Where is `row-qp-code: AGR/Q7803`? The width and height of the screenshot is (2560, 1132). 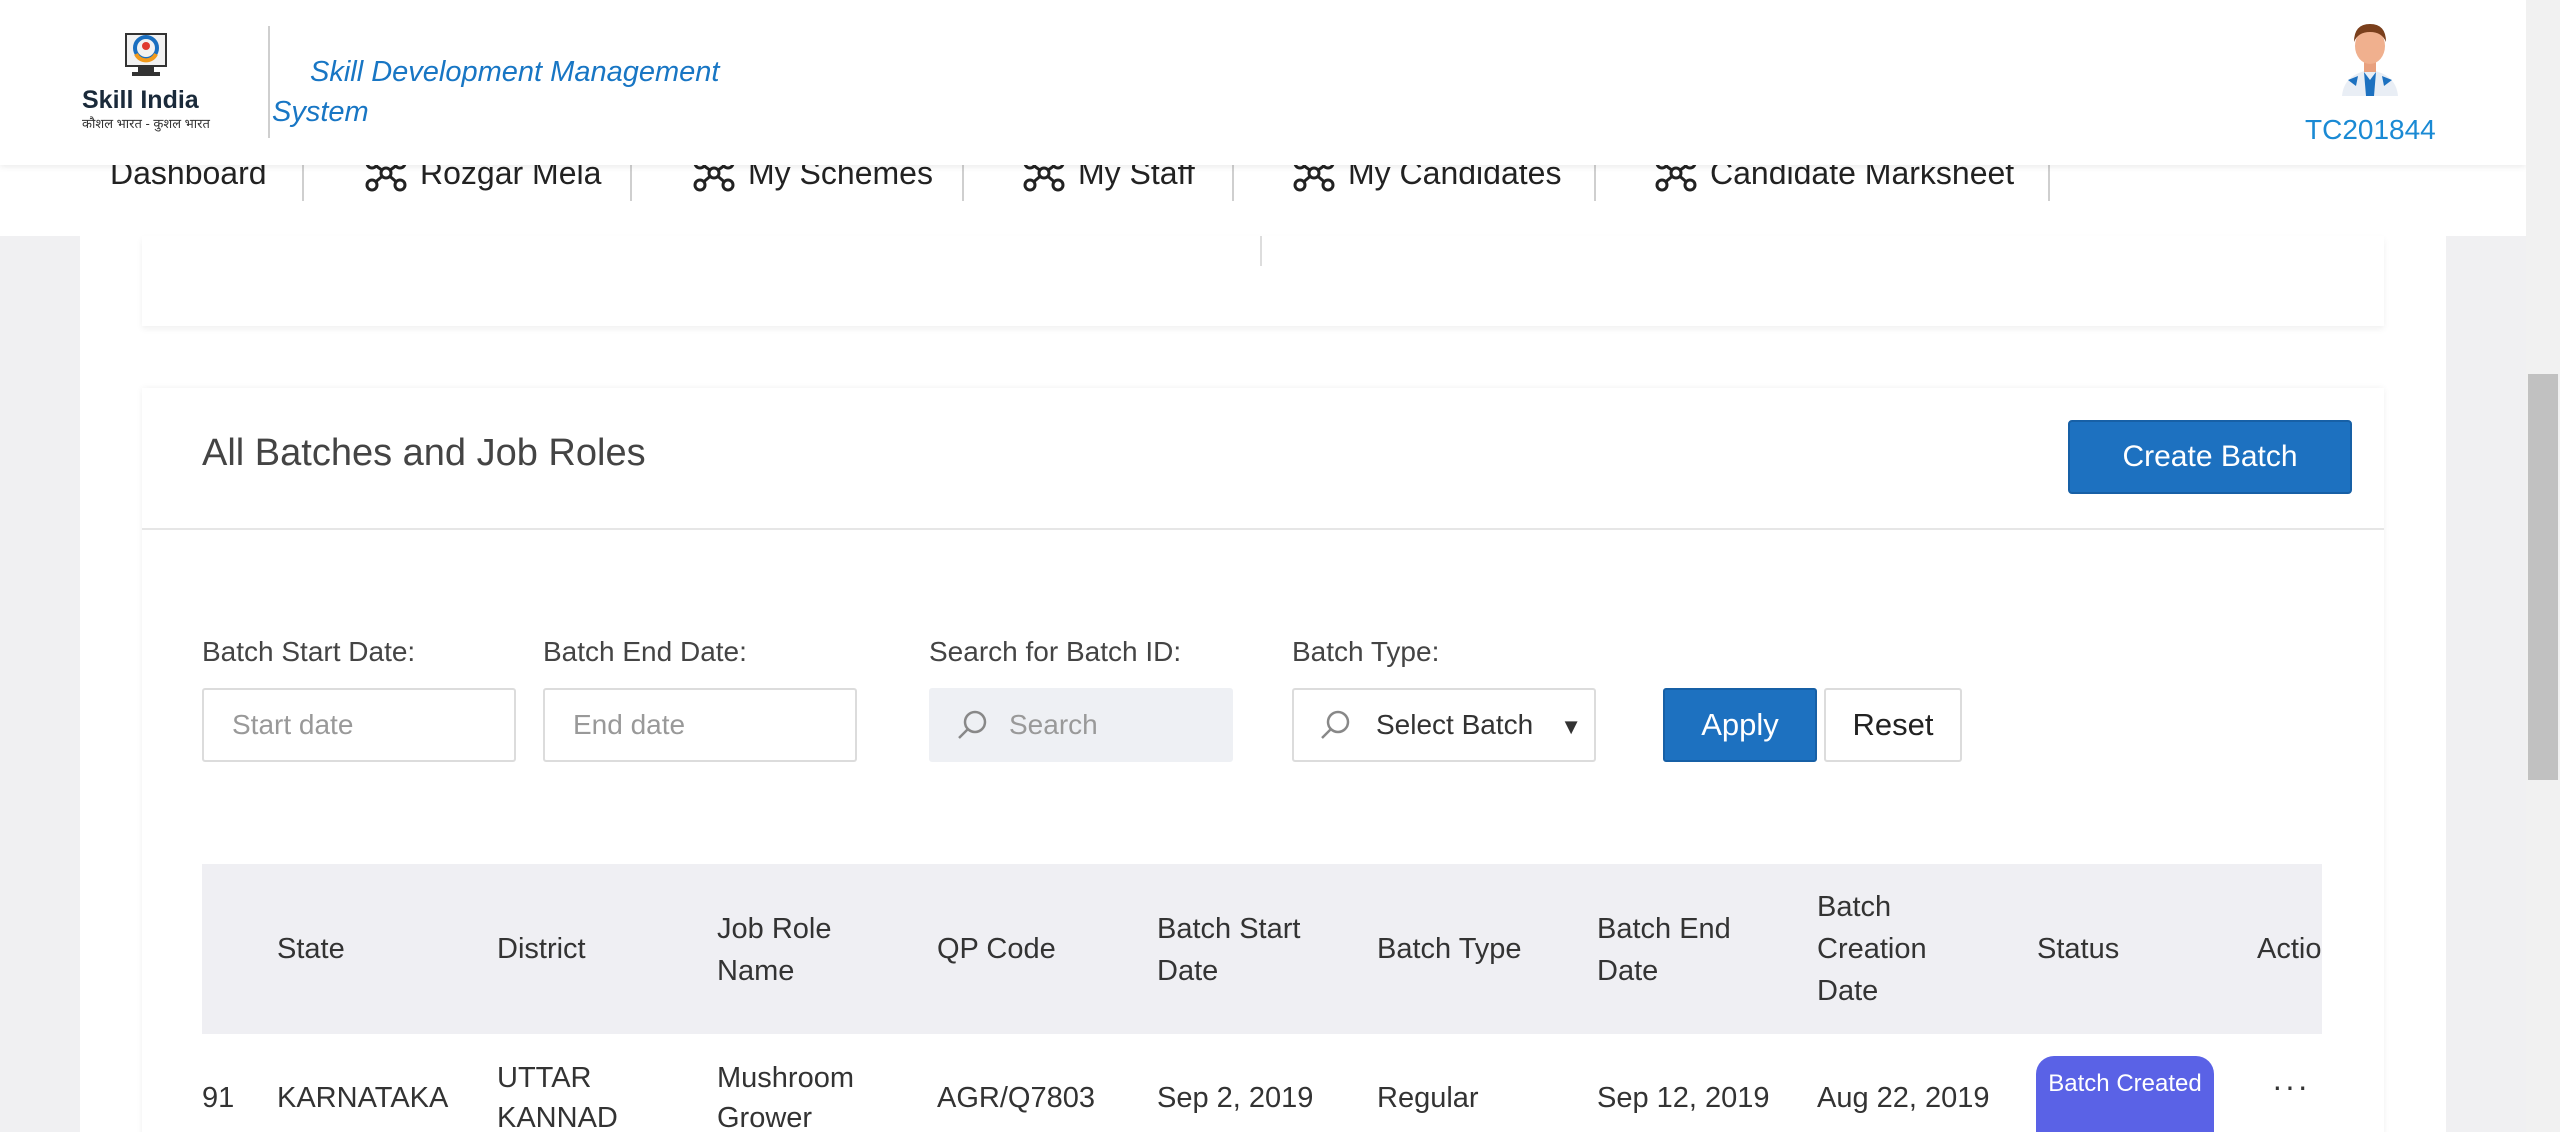
row-qp-code: AGR/Q7803 is located at coordinates (1016, 1098).